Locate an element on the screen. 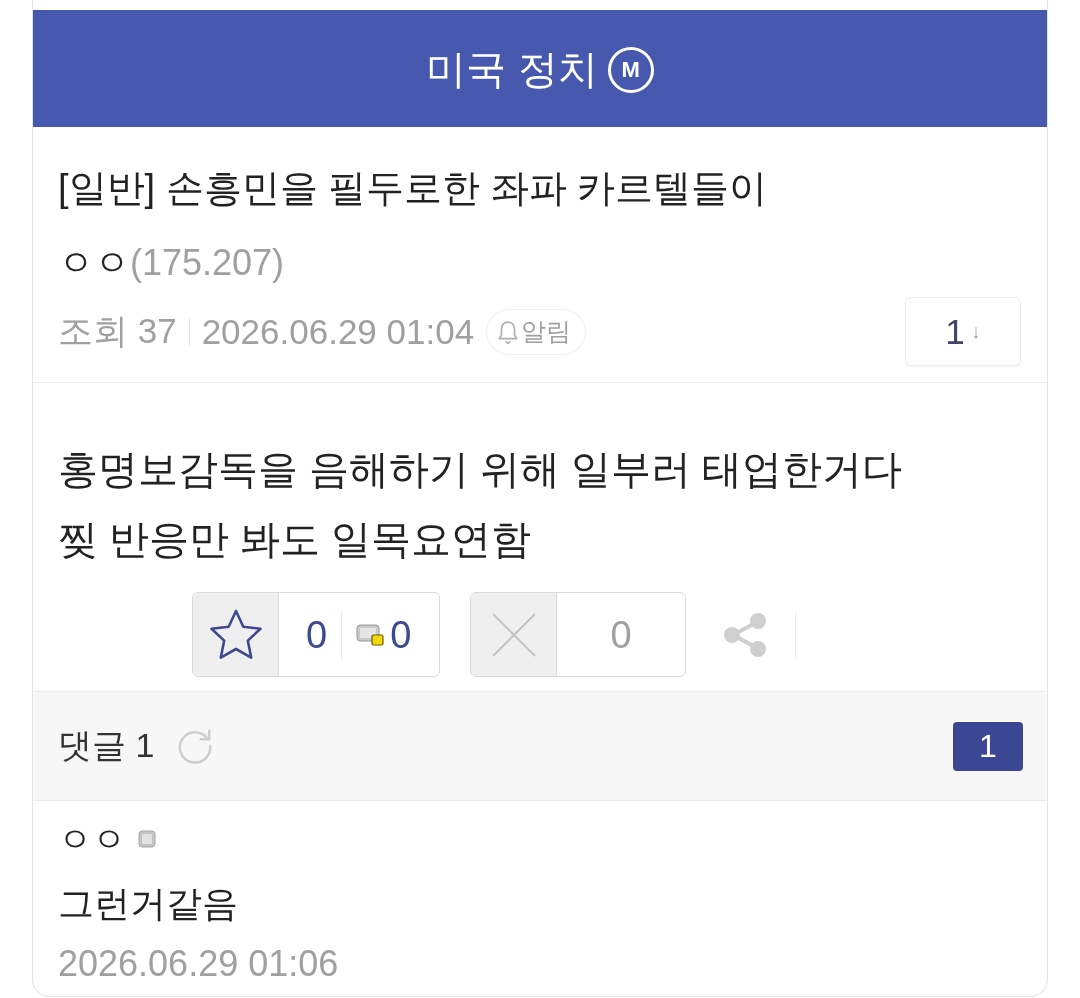  view-count: 조회 37 is located at coordinates (117, 331).